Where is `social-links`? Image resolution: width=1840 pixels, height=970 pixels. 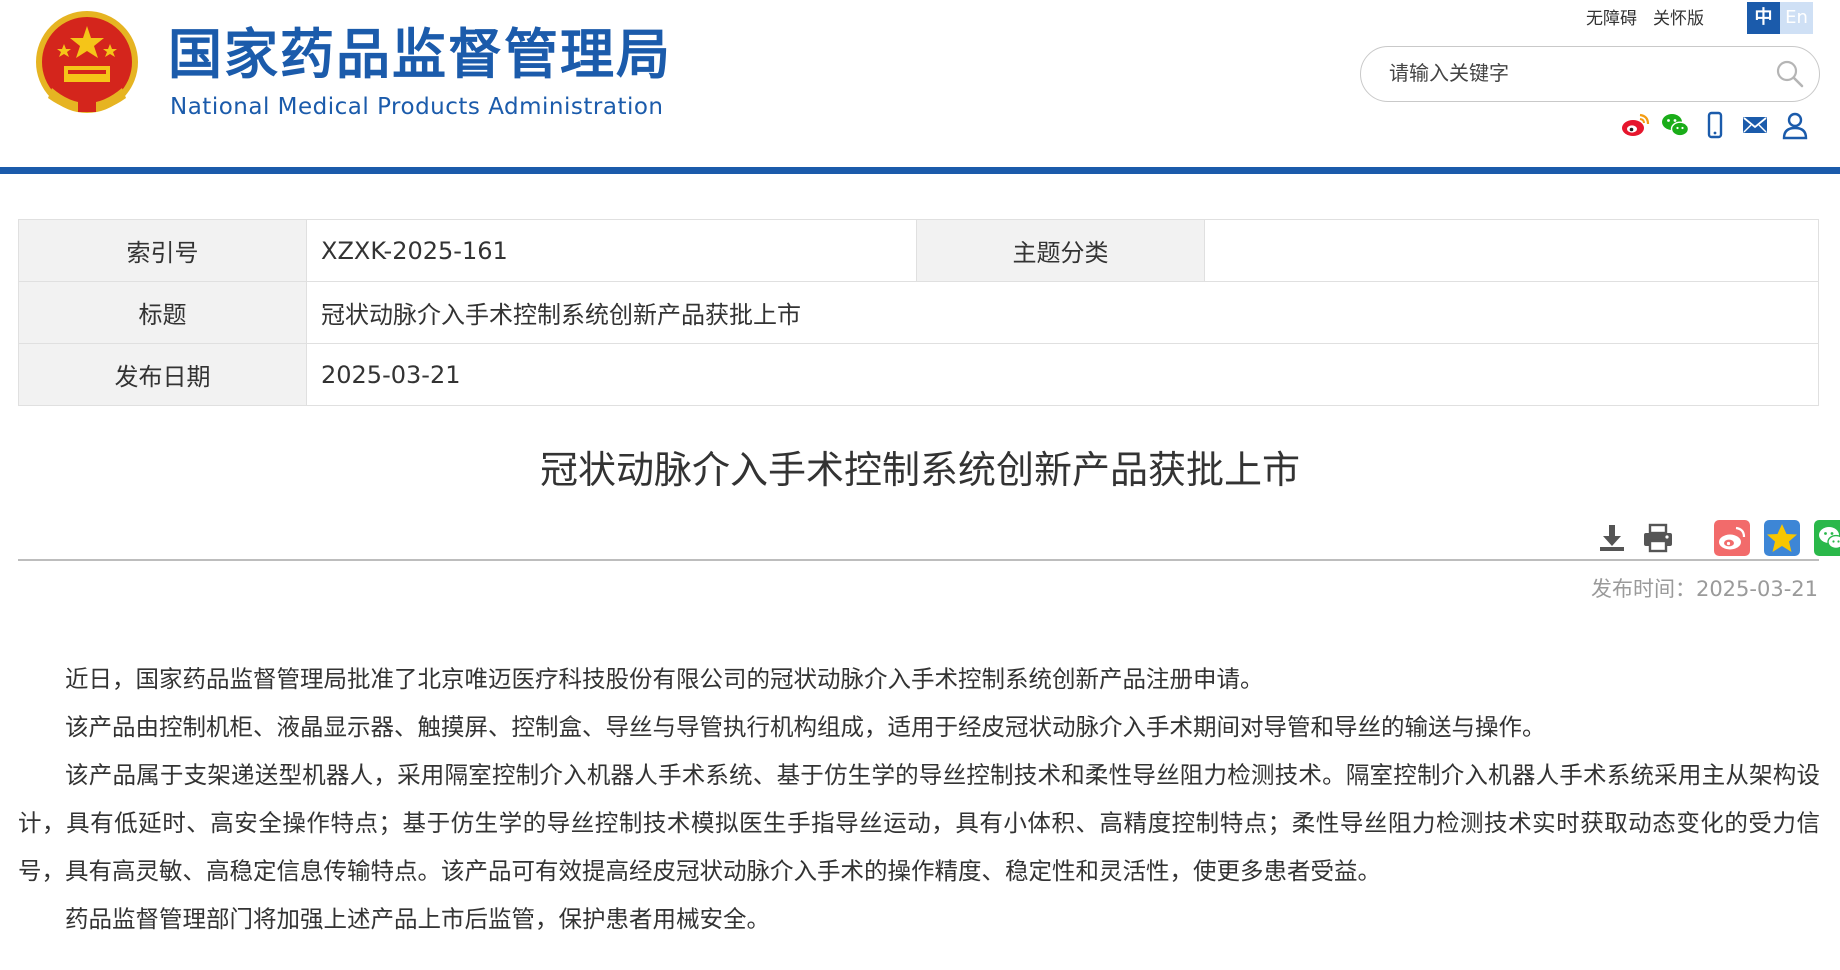
social-links is located at coordinates (1715, 125).